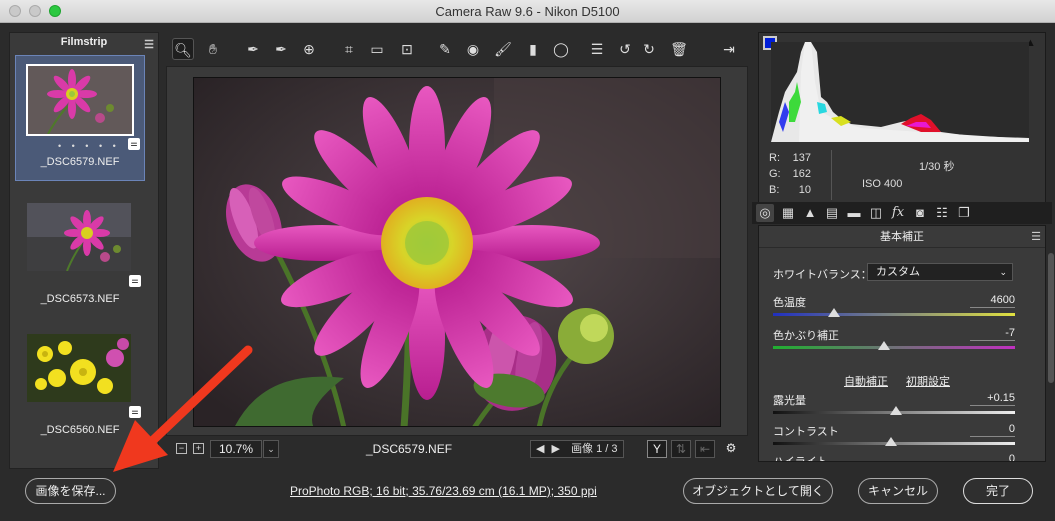 The height and width of the screenshot is (521, 1055). I want to click on iso-value: ISO 400, so click(882, 184).